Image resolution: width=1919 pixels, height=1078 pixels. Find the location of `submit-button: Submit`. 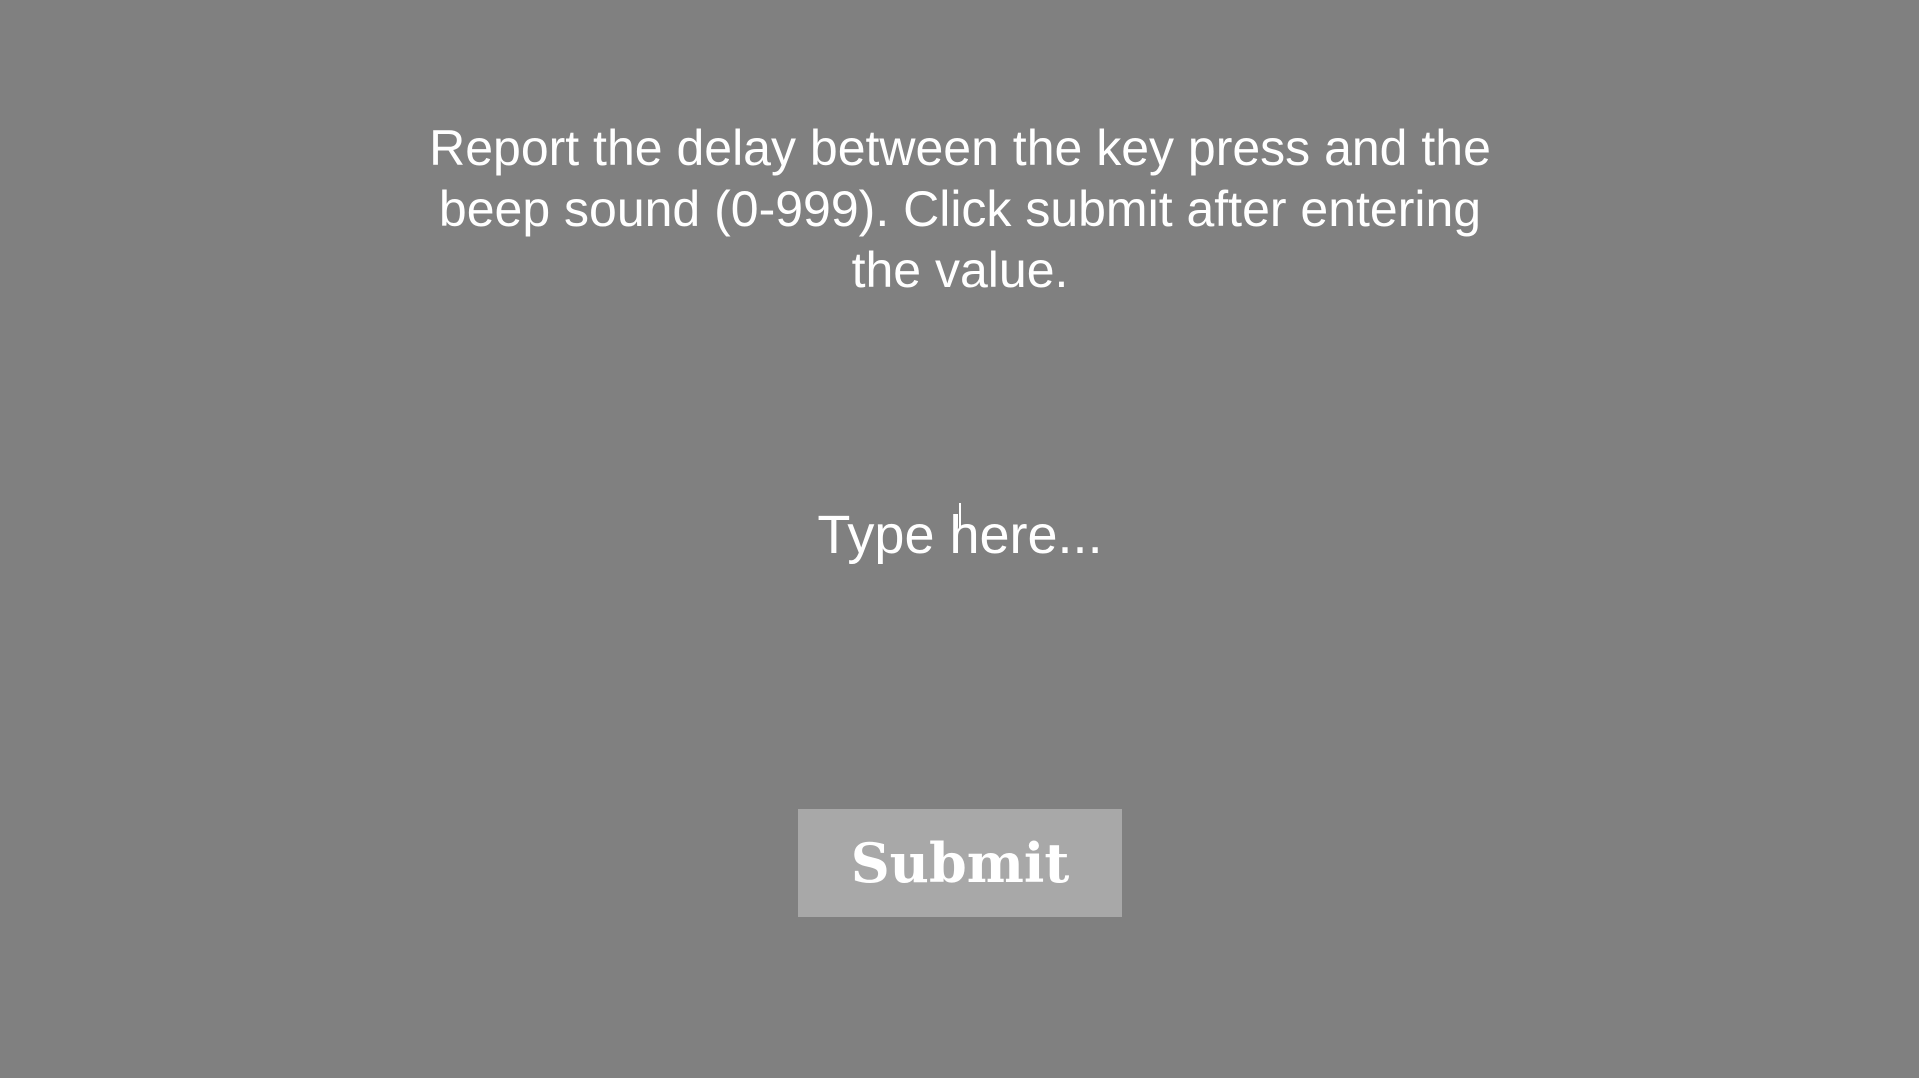

submit-button: Submit is located at coordinates (960, 863).